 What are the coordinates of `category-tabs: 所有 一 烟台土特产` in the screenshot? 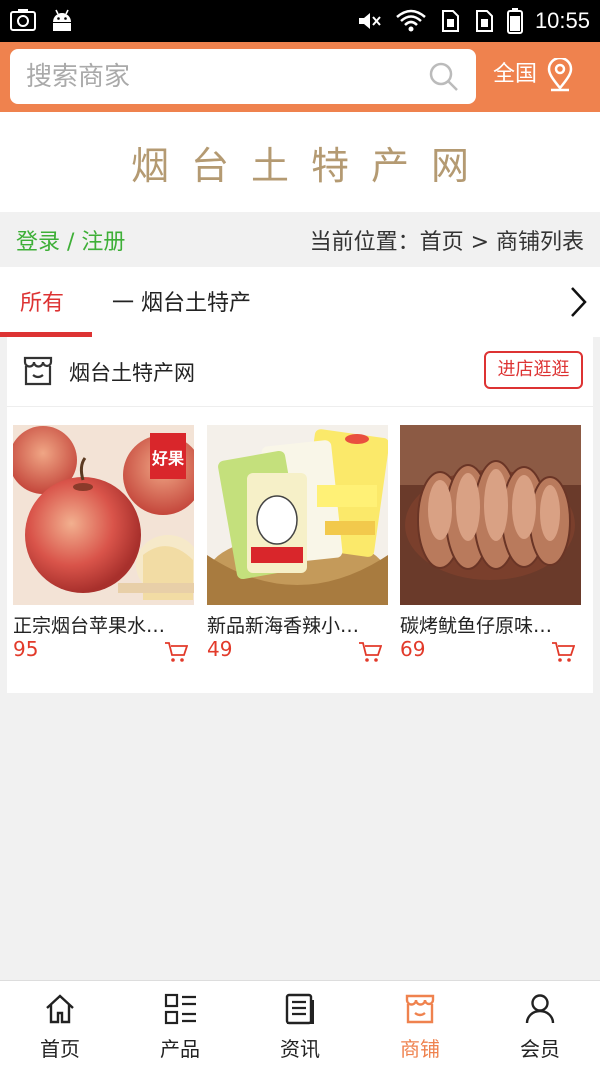 It's located at (300, 302).